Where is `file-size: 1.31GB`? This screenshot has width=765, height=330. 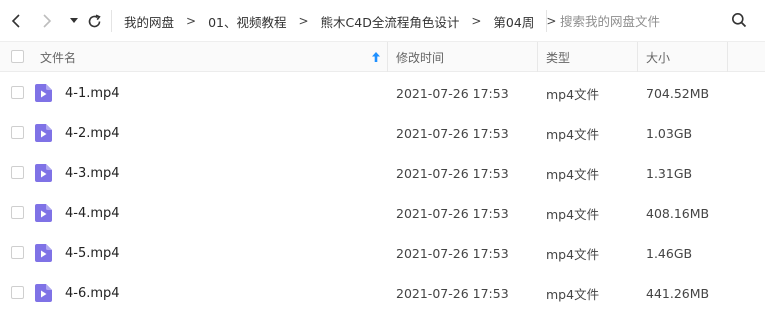
file-size: 1.31GB is located at coordinates (669, 173).